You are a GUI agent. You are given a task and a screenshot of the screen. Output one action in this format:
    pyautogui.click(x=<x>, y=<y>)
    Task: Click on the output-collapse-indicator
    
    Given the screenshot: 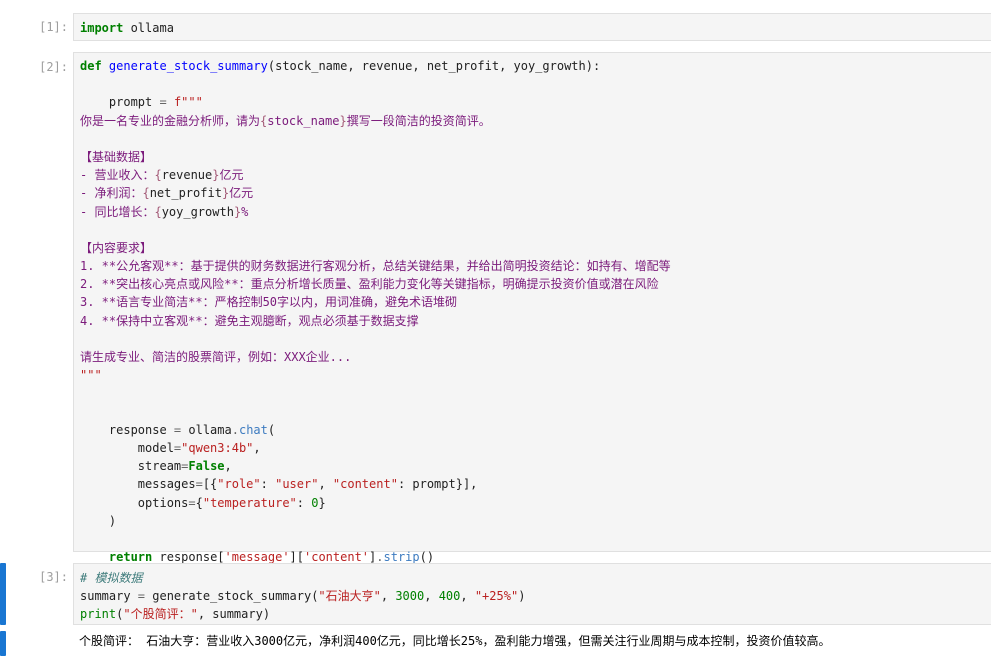 What is the action you would take?
    pyautogui.click(x=3, y=643)
    